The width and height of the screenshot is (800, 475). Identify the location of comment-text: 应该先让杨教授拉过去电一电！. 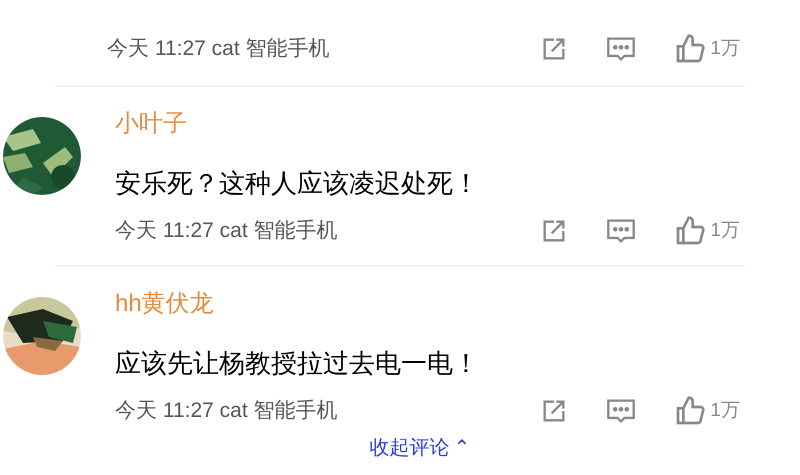
(297, 363).